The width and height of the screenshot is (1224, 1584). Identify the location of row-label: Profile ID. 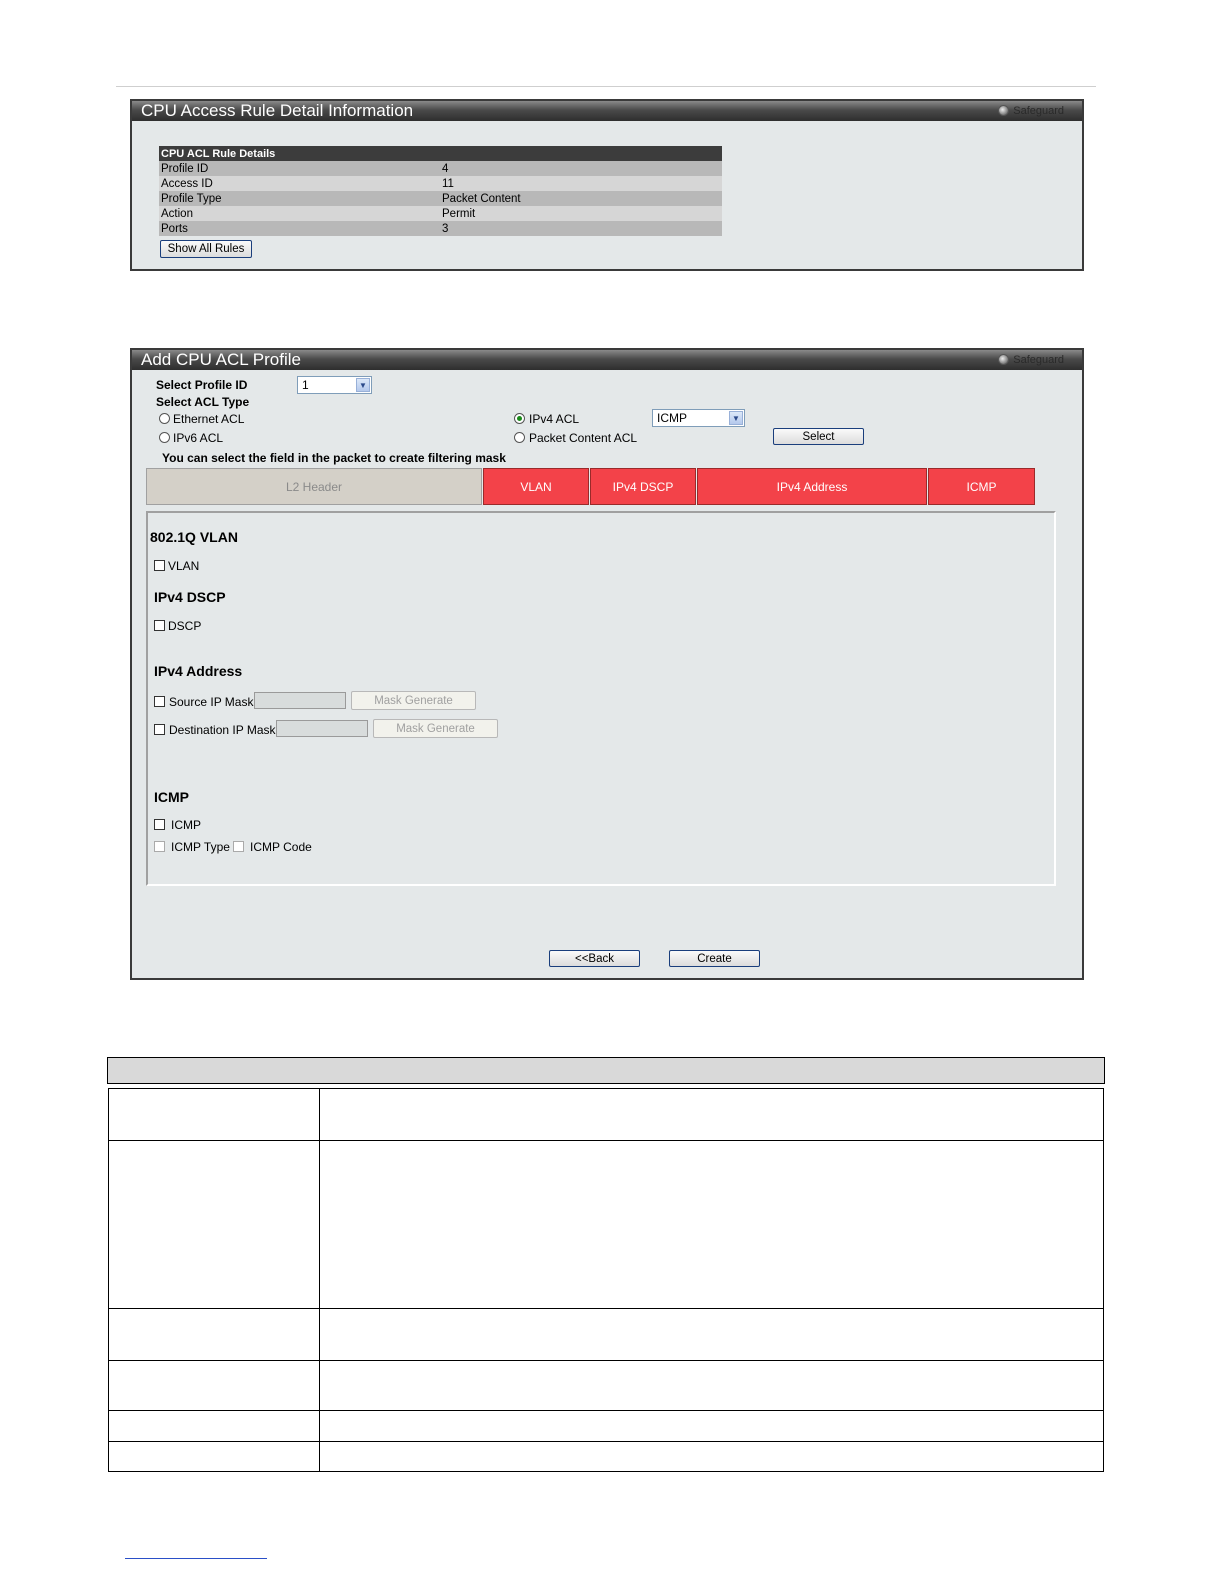
(299, 168).